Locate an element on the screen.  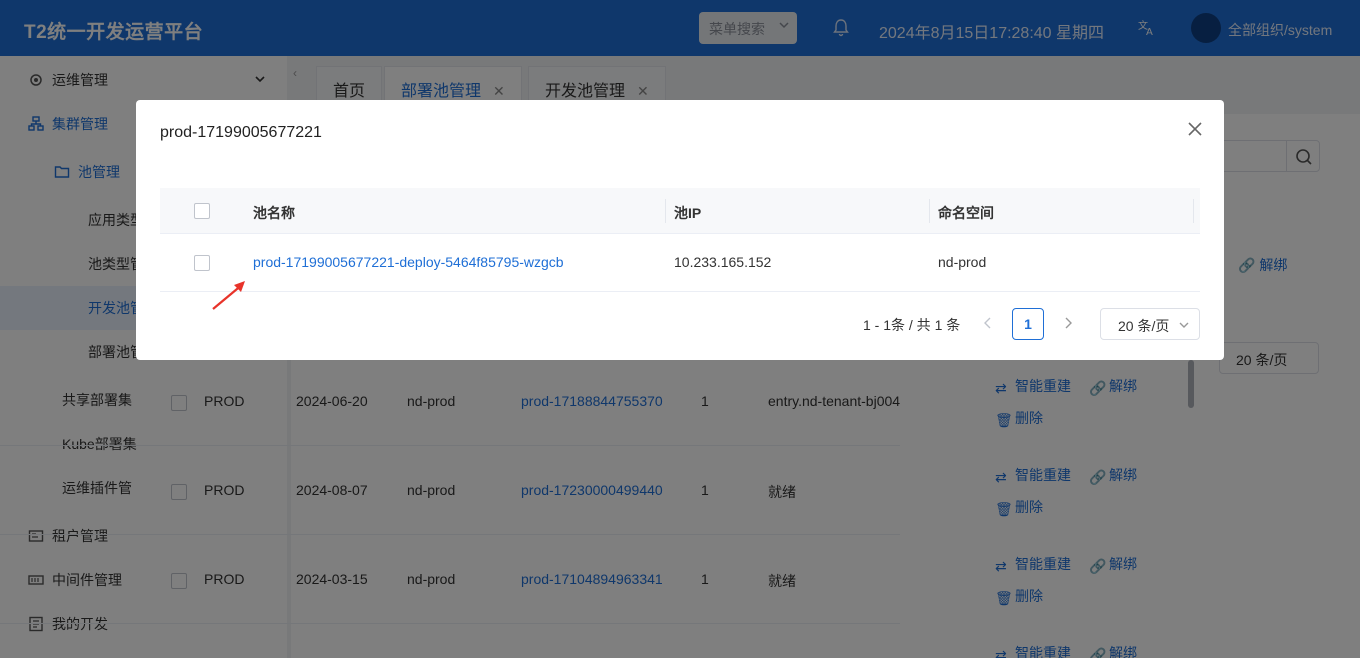
chevron-right-icon is located at coordinates (1068, 323).